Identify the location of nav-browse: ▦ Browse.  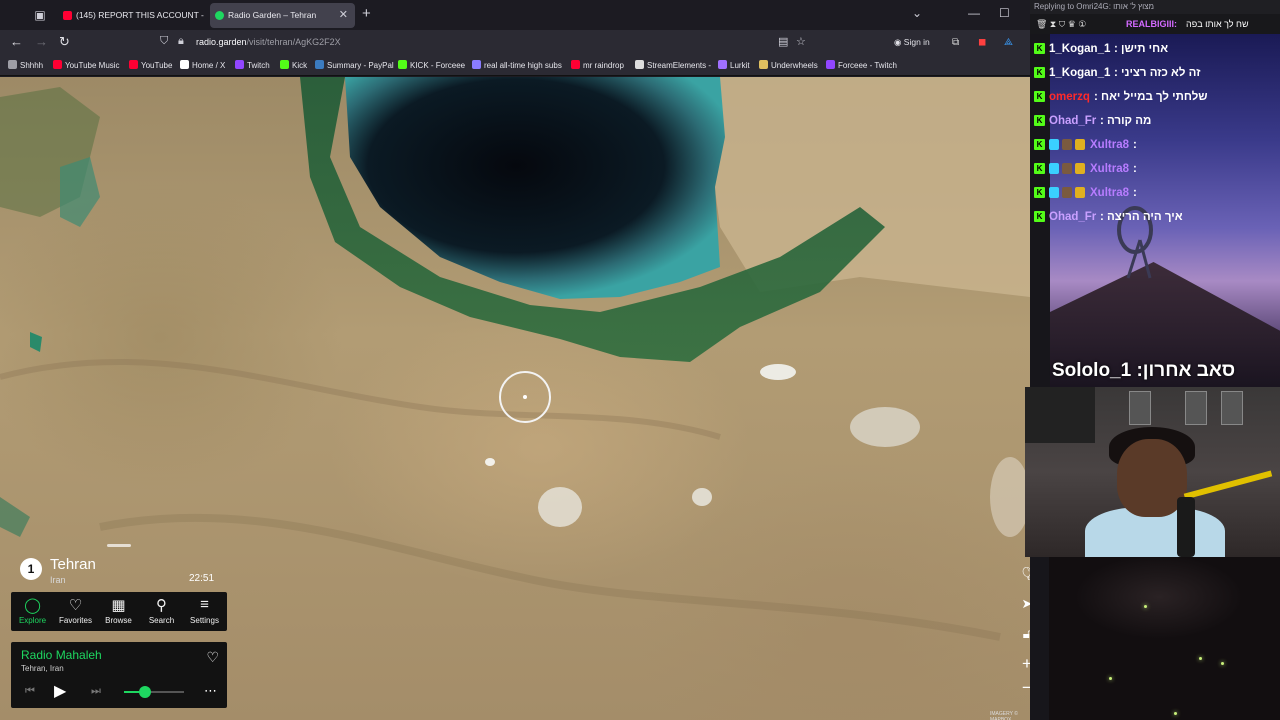
(118, 611).